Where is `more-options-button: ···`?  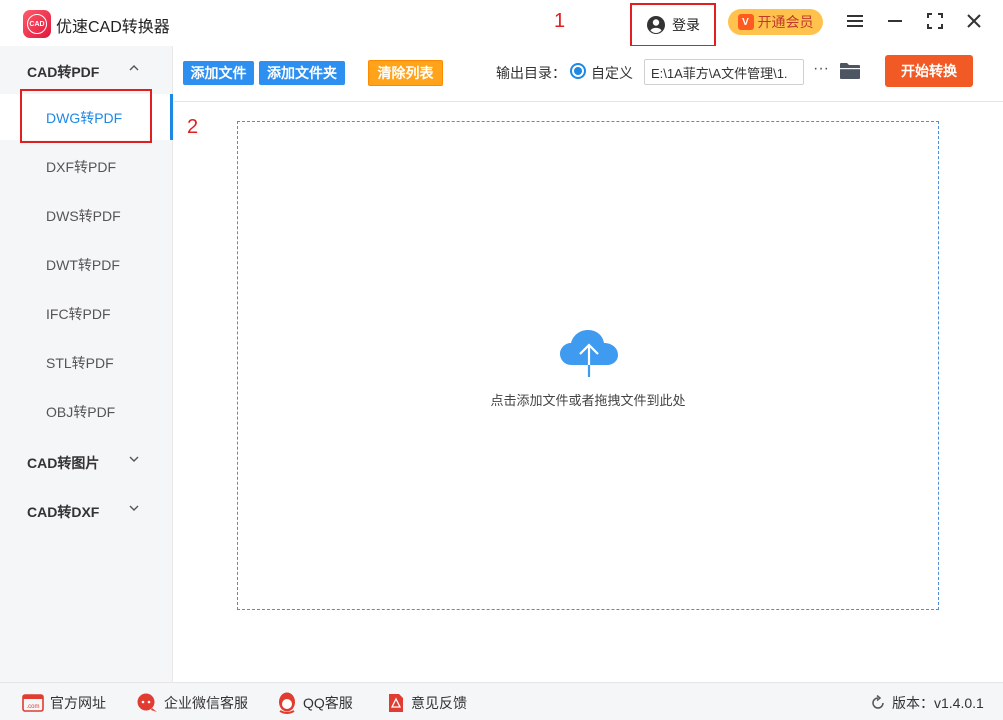
more-options-button: ··· is located at coordinates (821, 71).